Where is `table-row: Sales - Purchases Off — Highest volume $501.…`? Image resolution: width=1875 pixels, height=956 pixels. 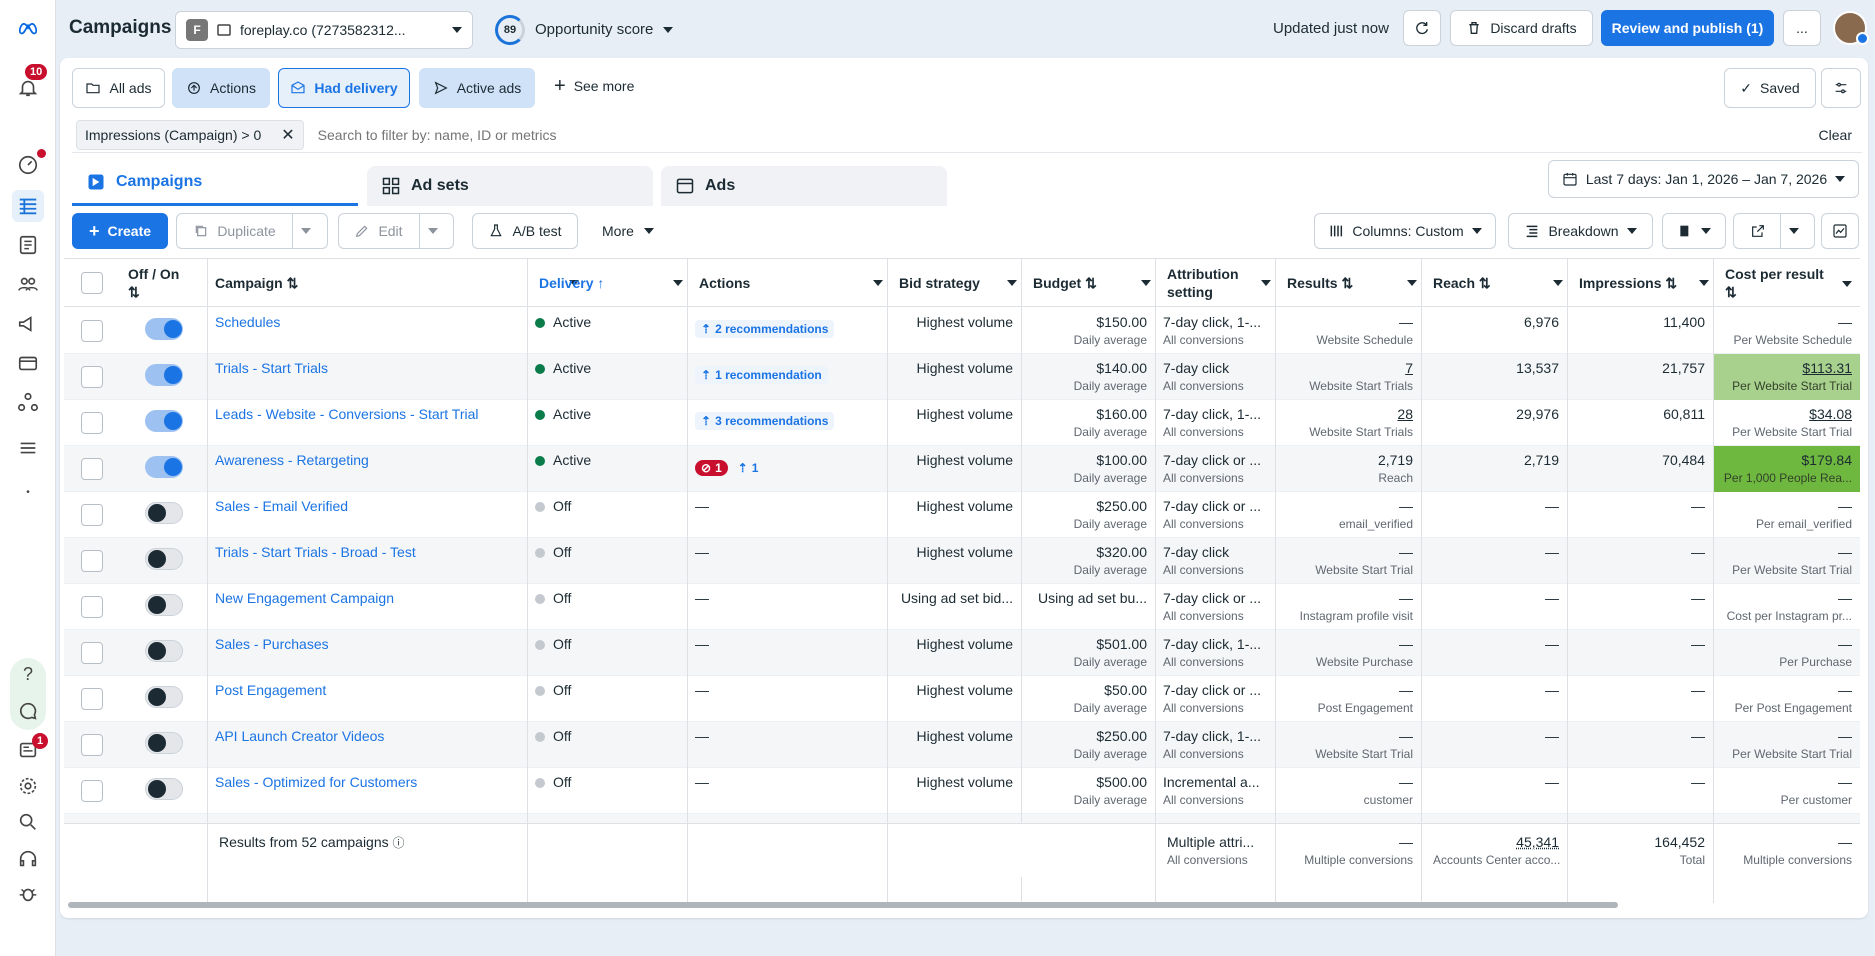
table-row: Sales - Purchases Off — Highest volume $501.… is located at coordinates (962, 653).